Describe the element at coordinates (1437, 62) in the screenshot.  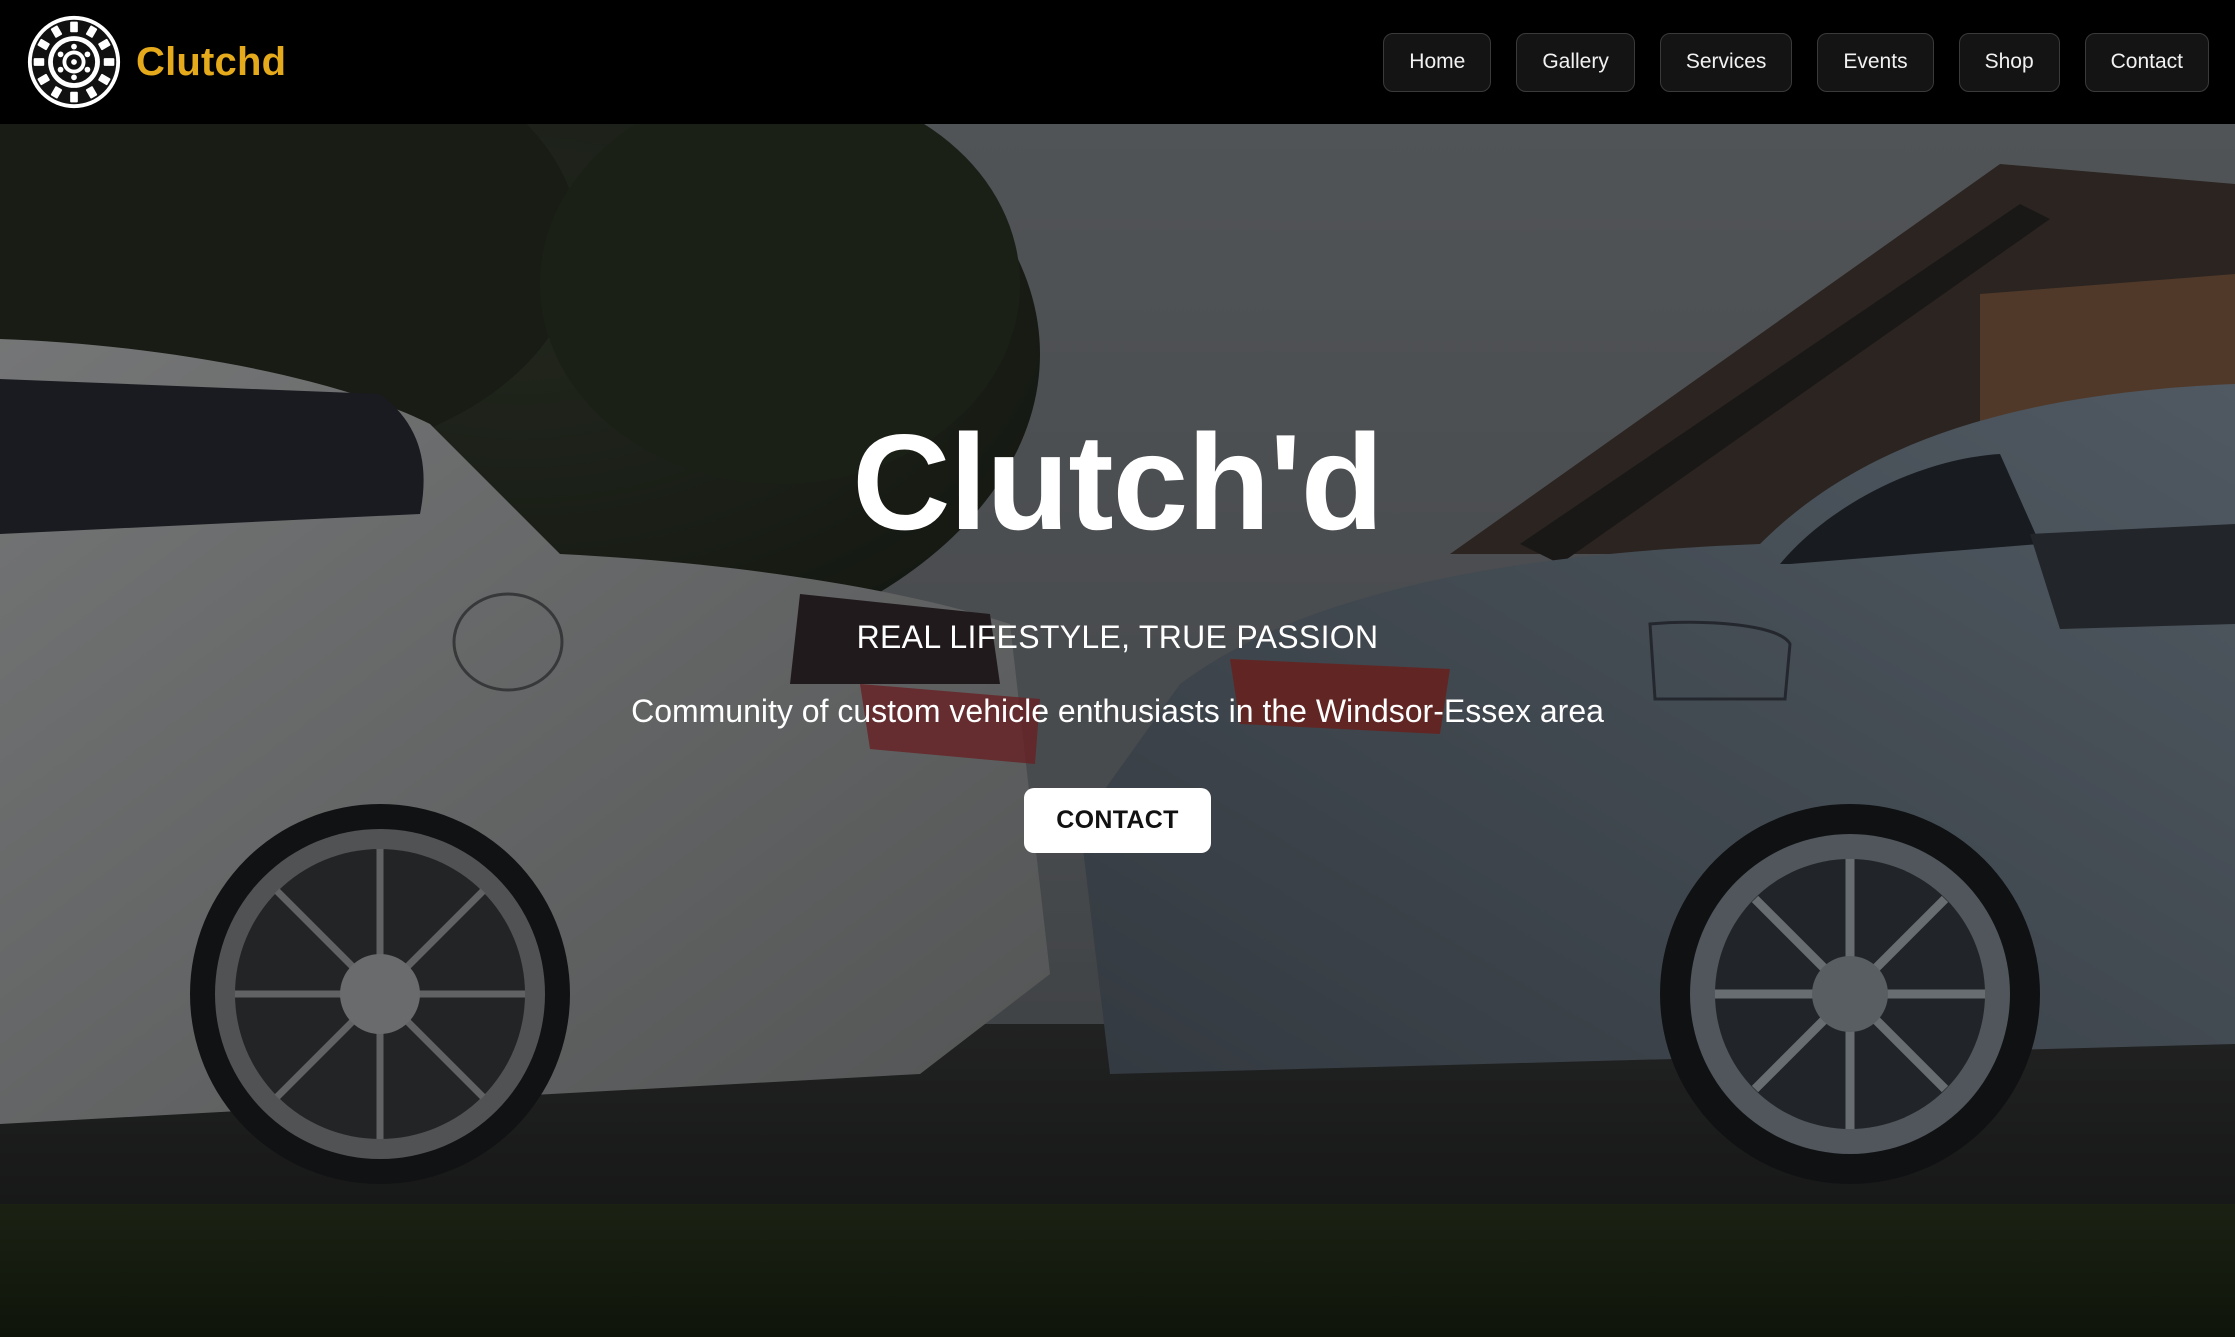
I see `nav-home-button: Home` at that location.